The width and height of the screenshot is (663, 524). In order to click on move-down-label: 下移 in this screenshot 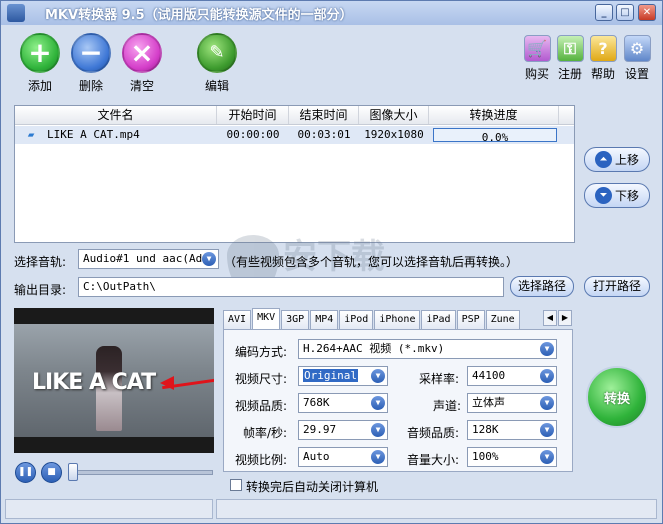, I will do `click(626, 196)`.